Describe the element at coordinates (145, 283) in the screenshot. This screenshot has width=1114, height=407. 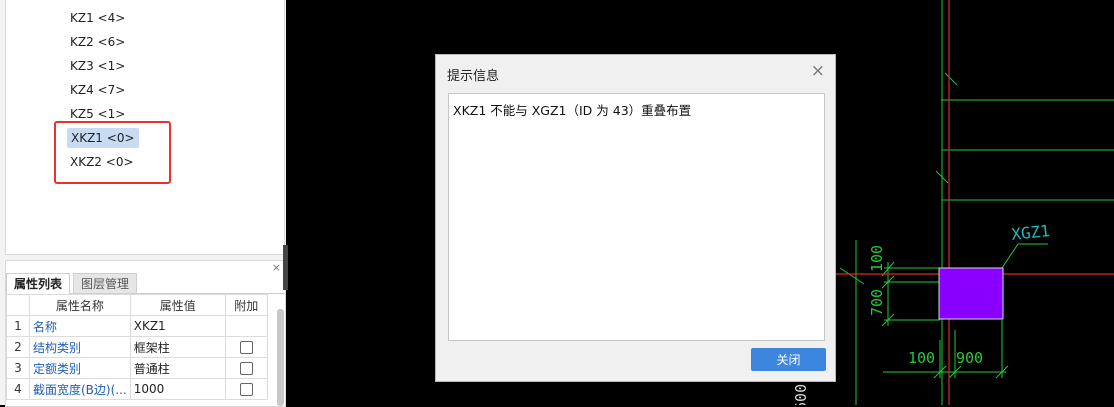
I see `panel-tabs: 属性列表 图层管理` at that location.